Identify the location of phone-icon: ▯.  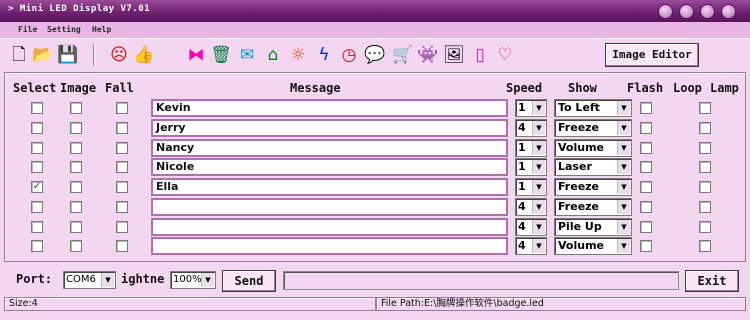
(480, 55).